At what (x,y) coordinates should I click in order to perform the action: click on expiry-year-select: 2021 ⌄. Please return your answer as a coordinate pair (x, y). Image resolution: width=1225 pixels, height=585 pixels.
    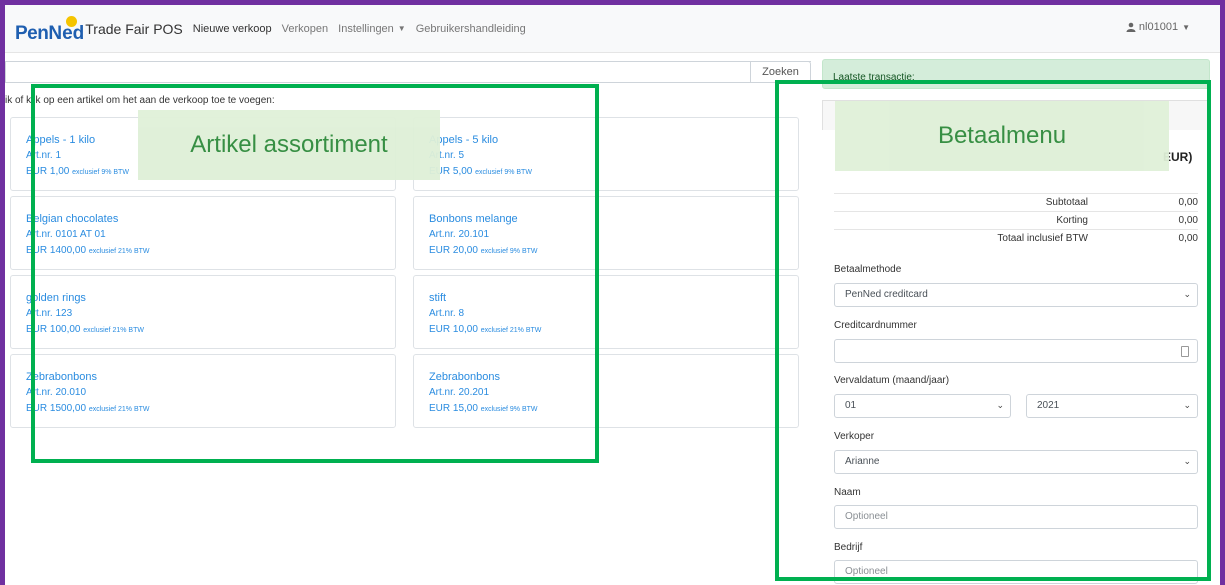
    Looking at the image, I should click on (1112, 406).